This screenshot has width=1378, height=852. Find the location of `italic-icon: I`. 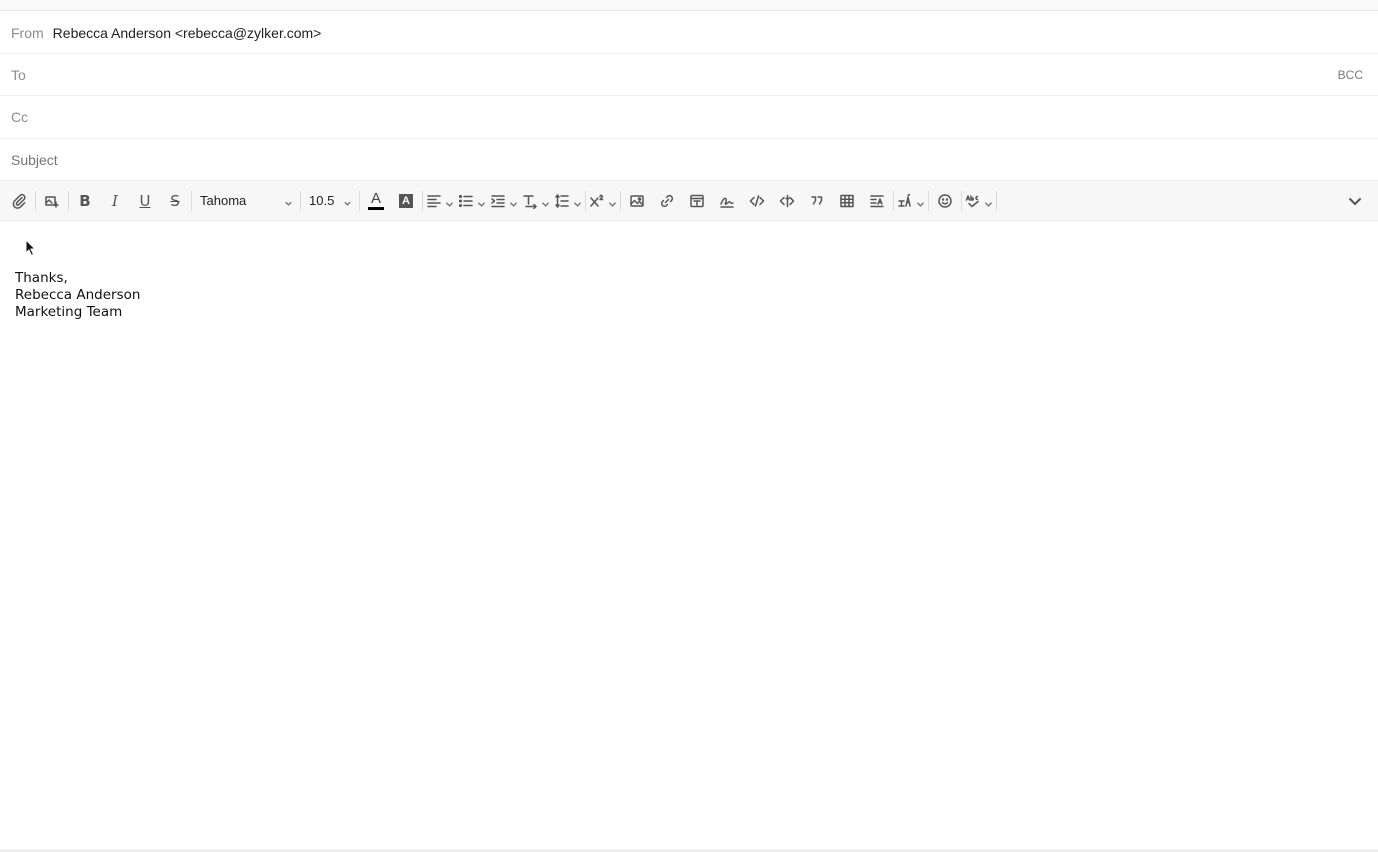

italic-icon: I is located at coordinates (115, 200).